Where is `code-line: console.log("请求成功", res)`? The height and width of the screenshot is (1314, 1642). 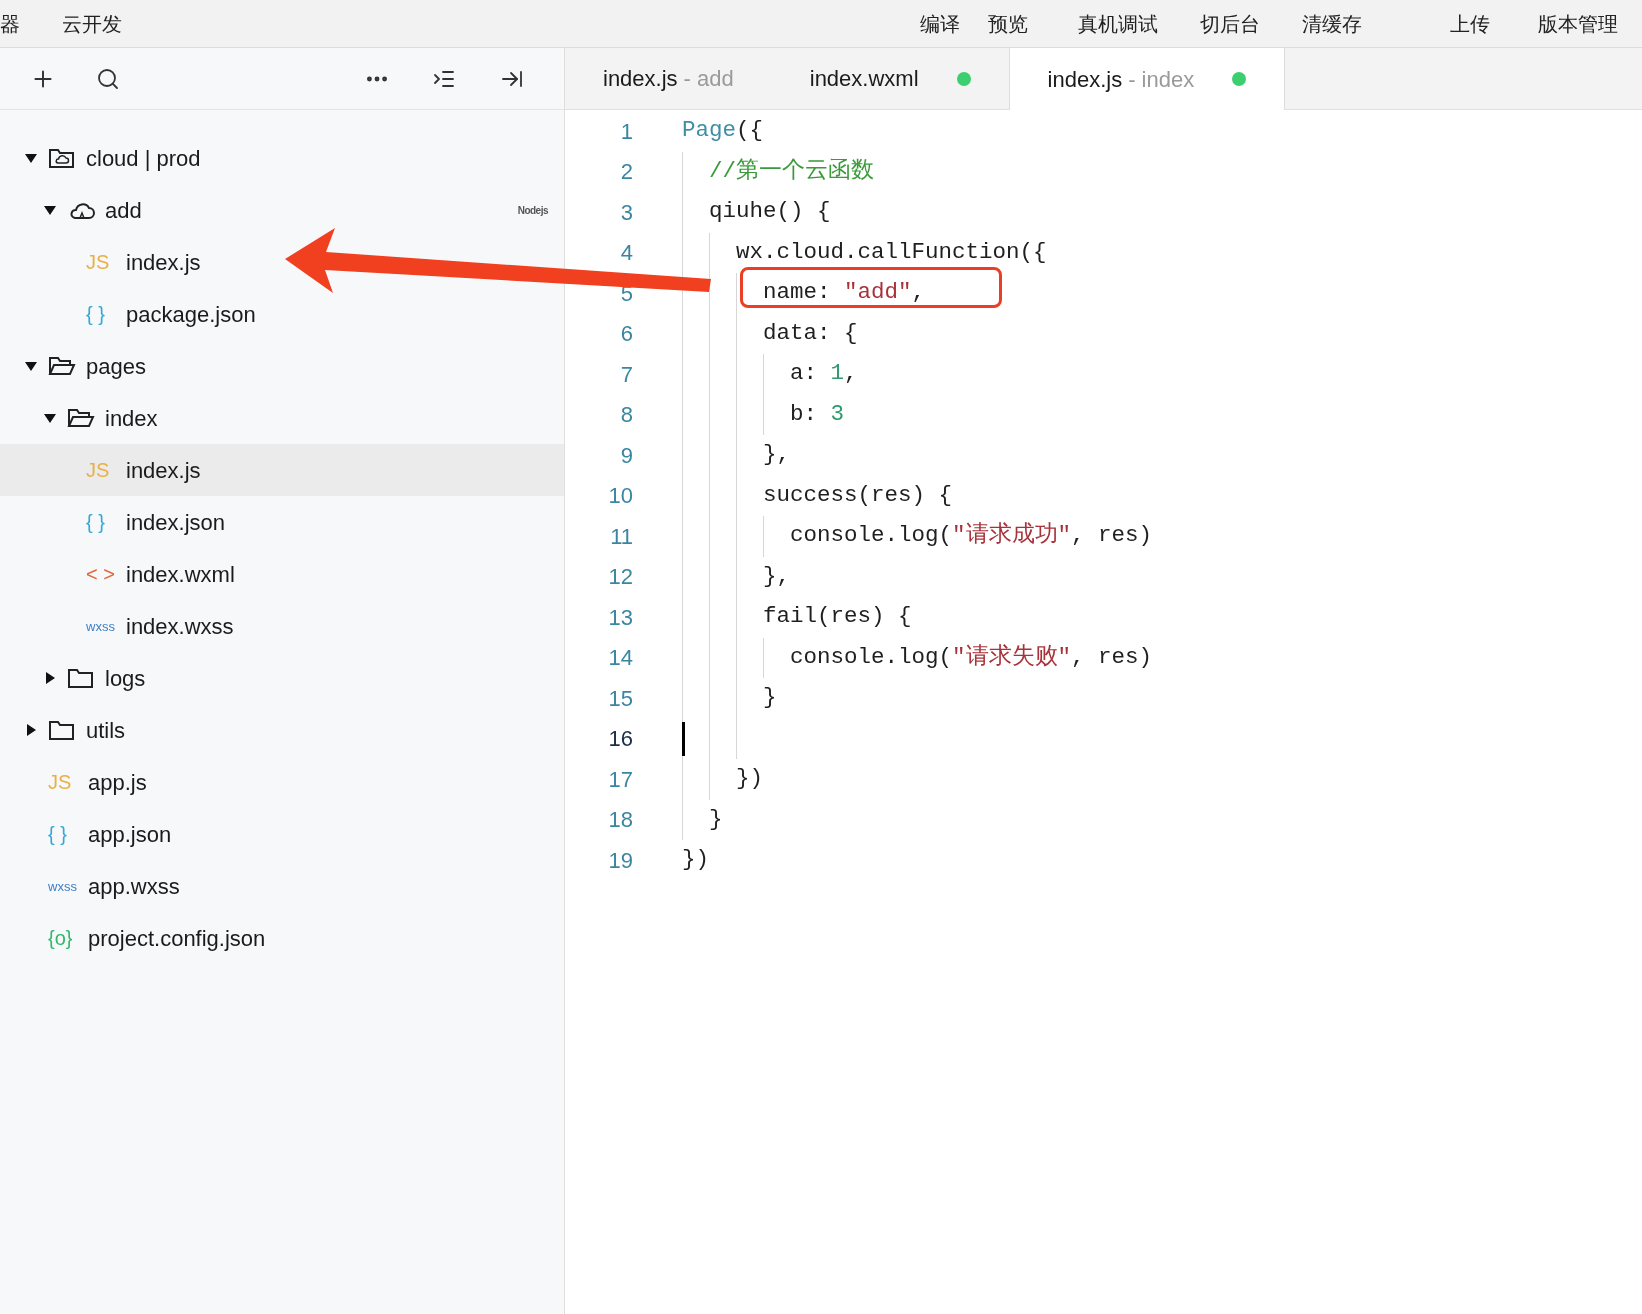
code-line: console.log("请求成功", res) is located at coordinates (971, 536).